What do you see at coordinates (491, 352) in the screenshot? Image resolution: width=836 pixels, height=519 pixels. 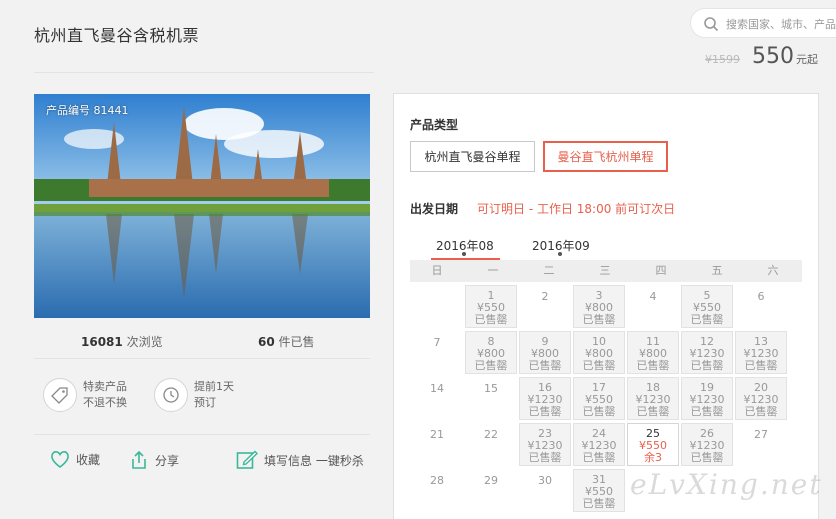 I see `calendar-day: 8 ¥800 已售罄` at bounding box center [491, 352].